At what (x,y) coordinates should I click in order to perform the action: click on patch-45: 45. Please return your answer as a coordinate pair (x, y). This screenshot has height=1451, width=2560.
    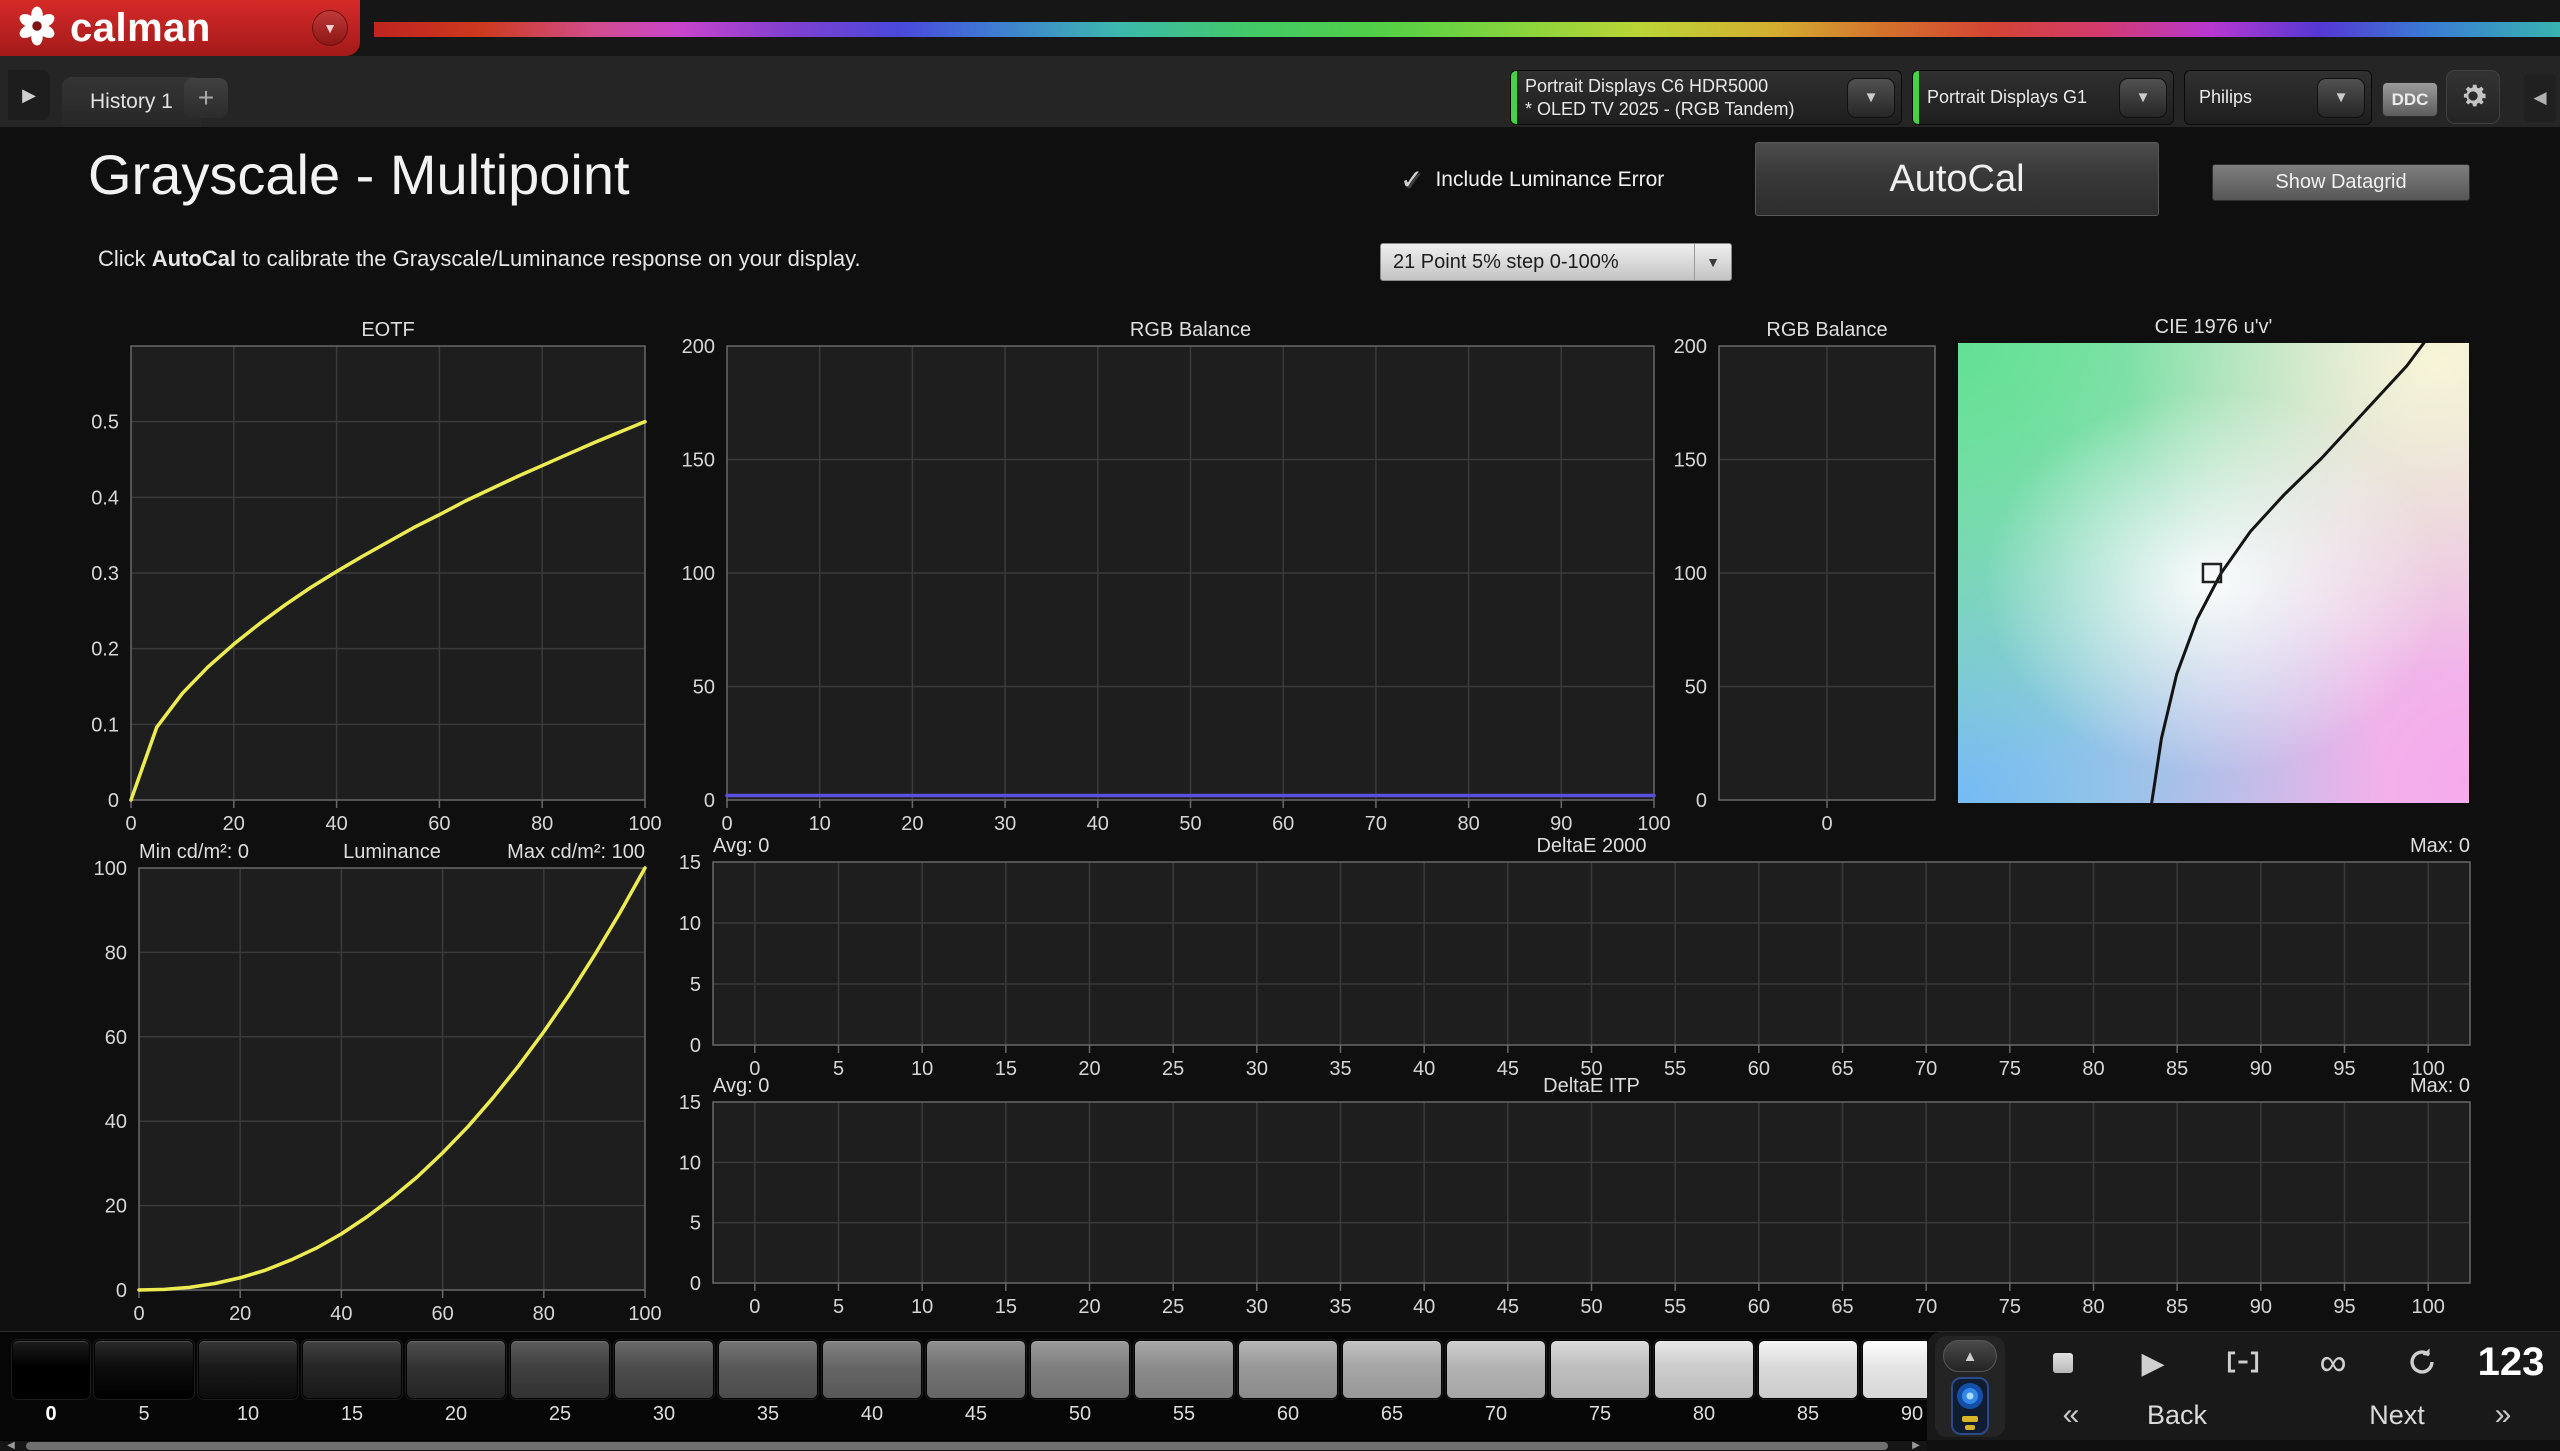
    Looking at the image, I should click on (976, 1390).